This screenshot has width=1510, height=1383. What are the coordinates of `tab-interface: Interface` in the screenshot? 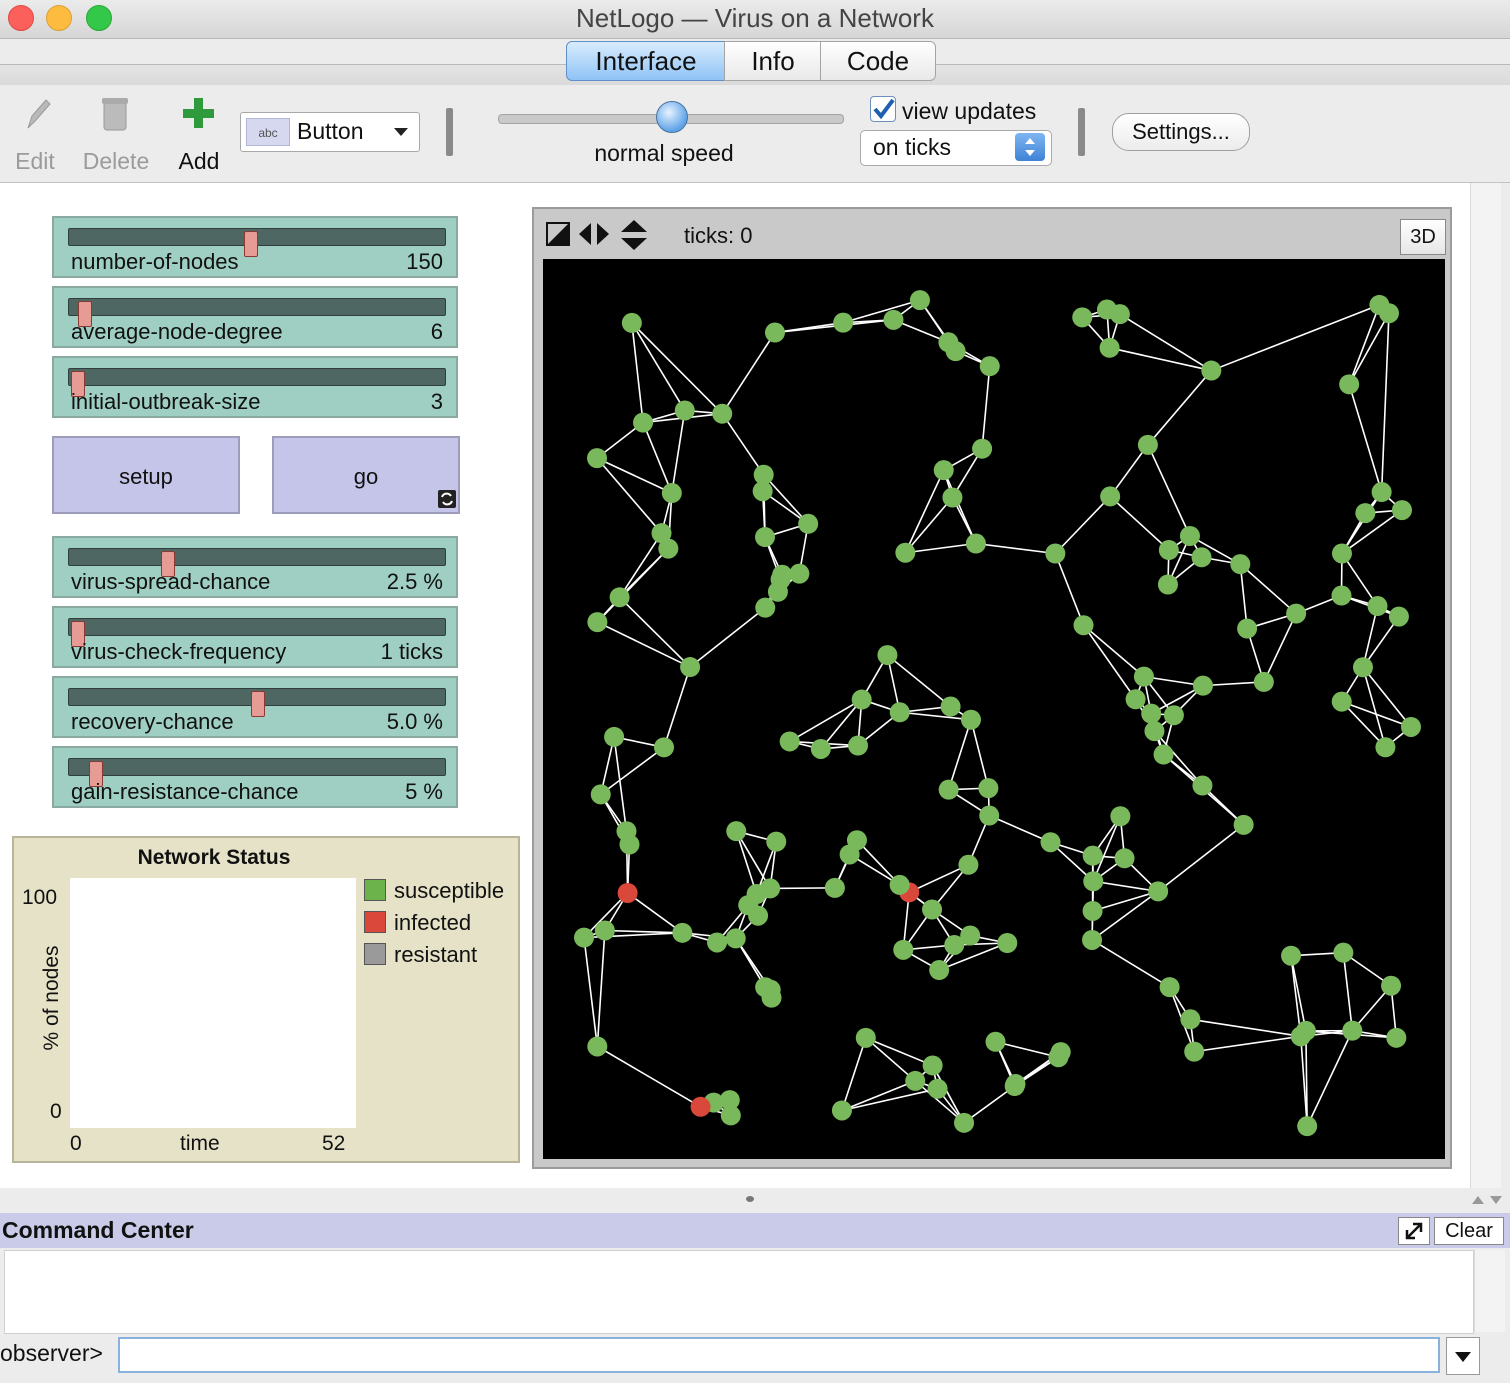 It's located at (646, 61).